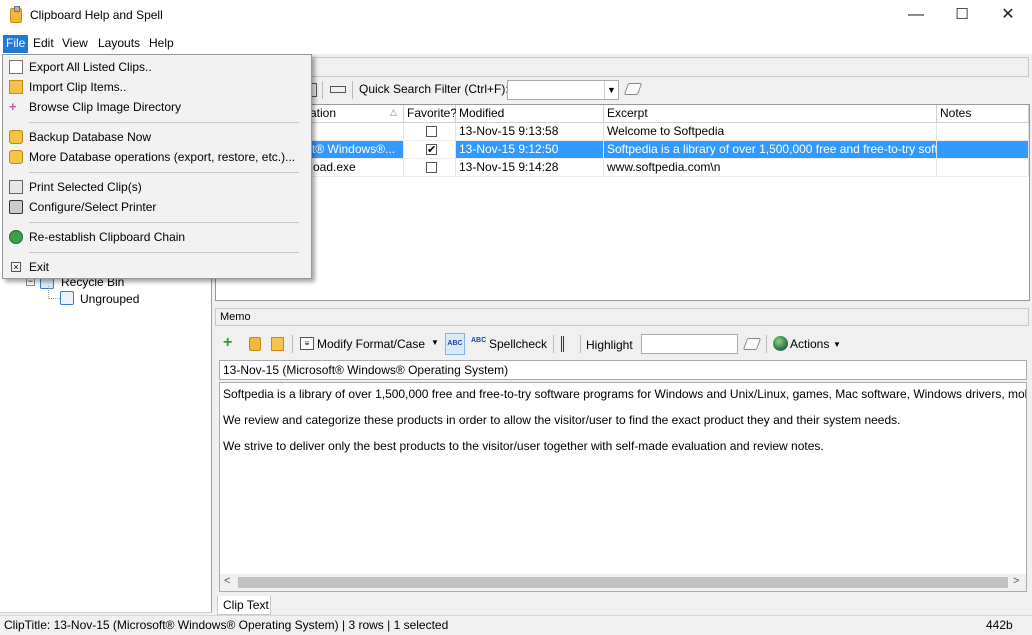  I want to click on spellcheck-as-you-type-toggle: ABC, so click(455, 344).